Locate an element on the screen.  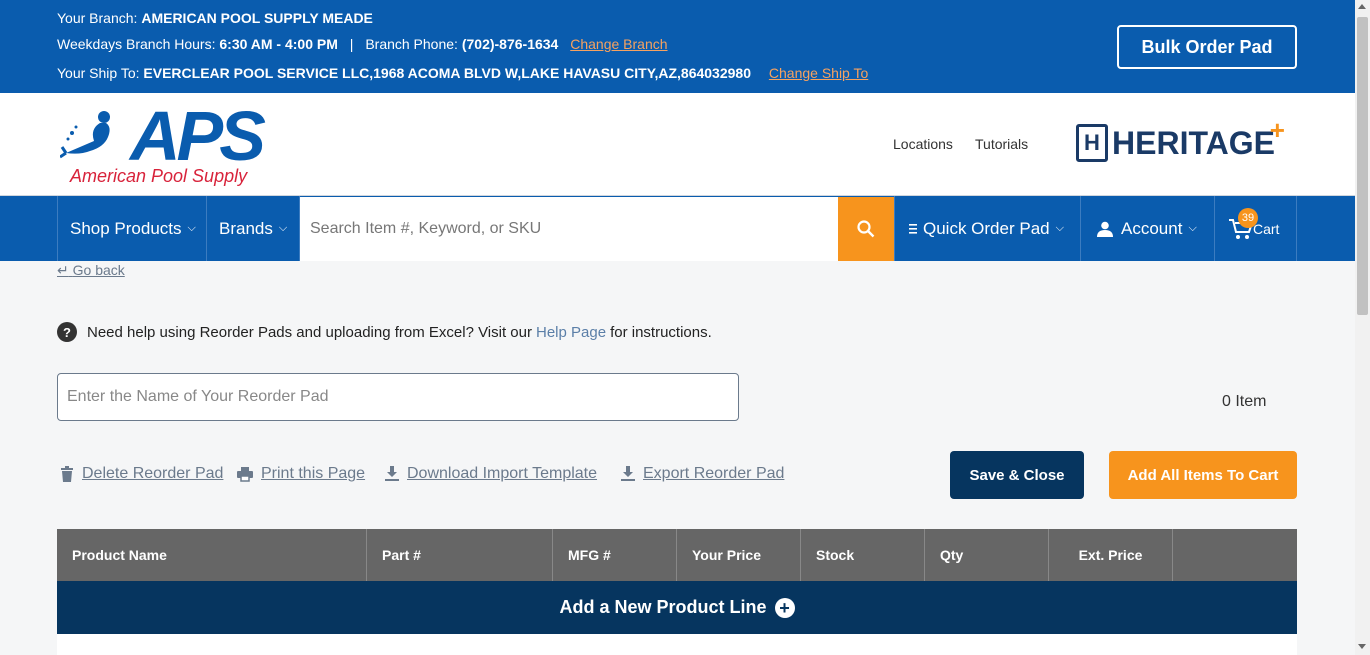
quick-order-pad-menu: Quick Order Pad ⌵ is located at coordinates (987, 228).